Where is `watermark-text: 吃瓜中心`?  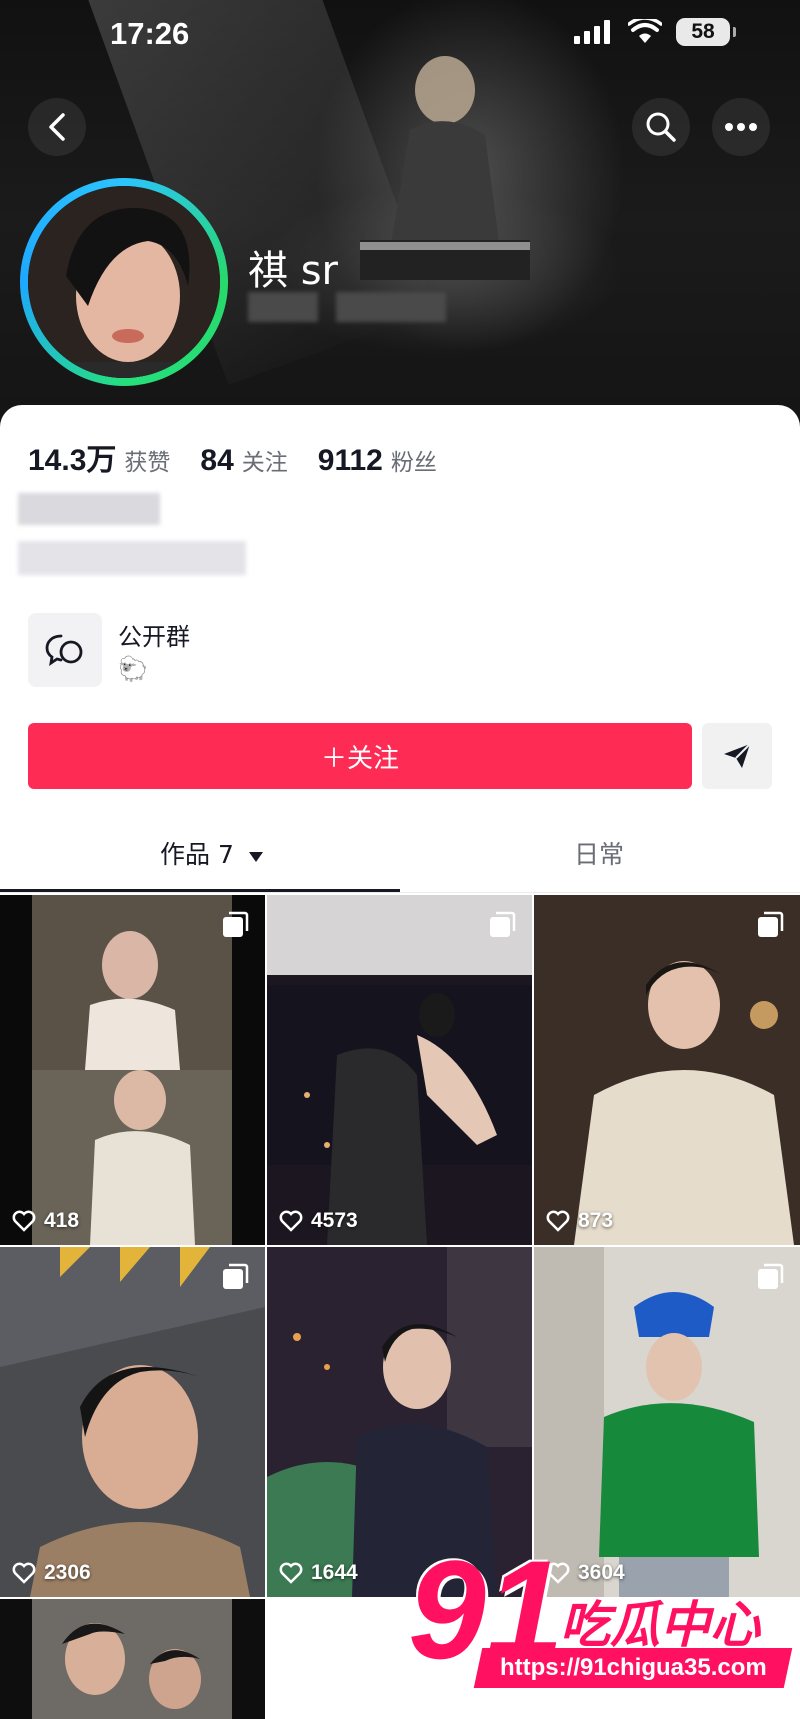 watermark-text: 吃瓜中心 is located at coordinates (660, 1625).